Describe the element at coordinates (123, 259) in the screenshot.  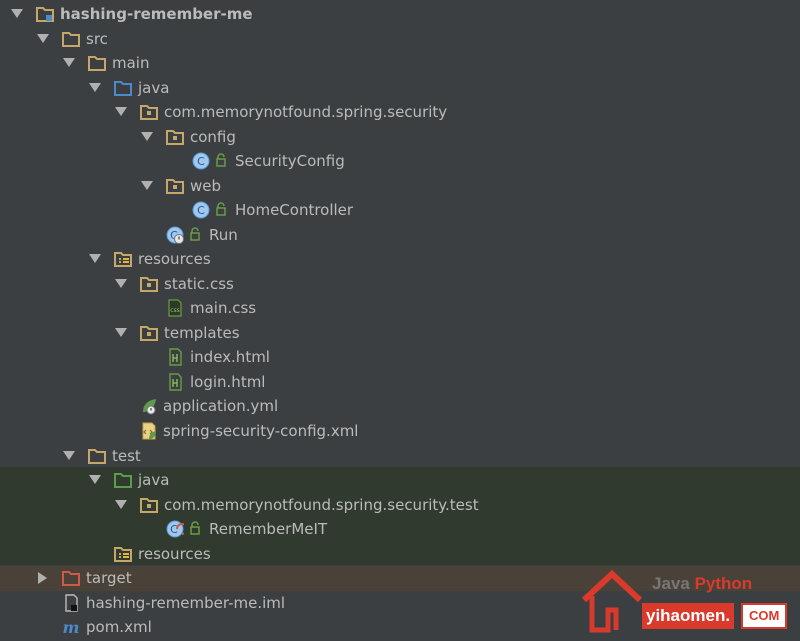
I see `resources-folder-icon` at that location.